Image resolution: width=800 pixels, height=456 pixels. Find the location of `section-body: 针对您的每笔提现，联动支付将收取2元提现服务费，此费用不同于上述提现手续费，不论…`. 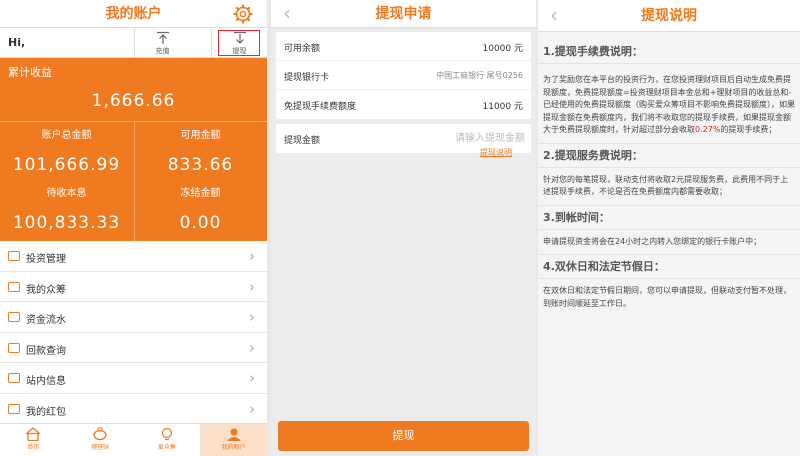

section-body: 针对您的每笔提现，联动支付将收取2元提现服务费，此费用不同于上述提现手续费，不论… is located at coordinates (669, 187).